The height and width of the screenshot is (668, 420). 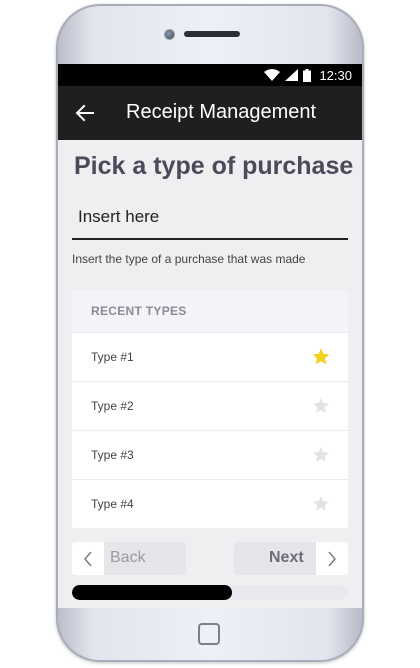 What do you see at coordinates (209, 634) in the screenshot?
I see `home-button` at bounding box center [209, 634].